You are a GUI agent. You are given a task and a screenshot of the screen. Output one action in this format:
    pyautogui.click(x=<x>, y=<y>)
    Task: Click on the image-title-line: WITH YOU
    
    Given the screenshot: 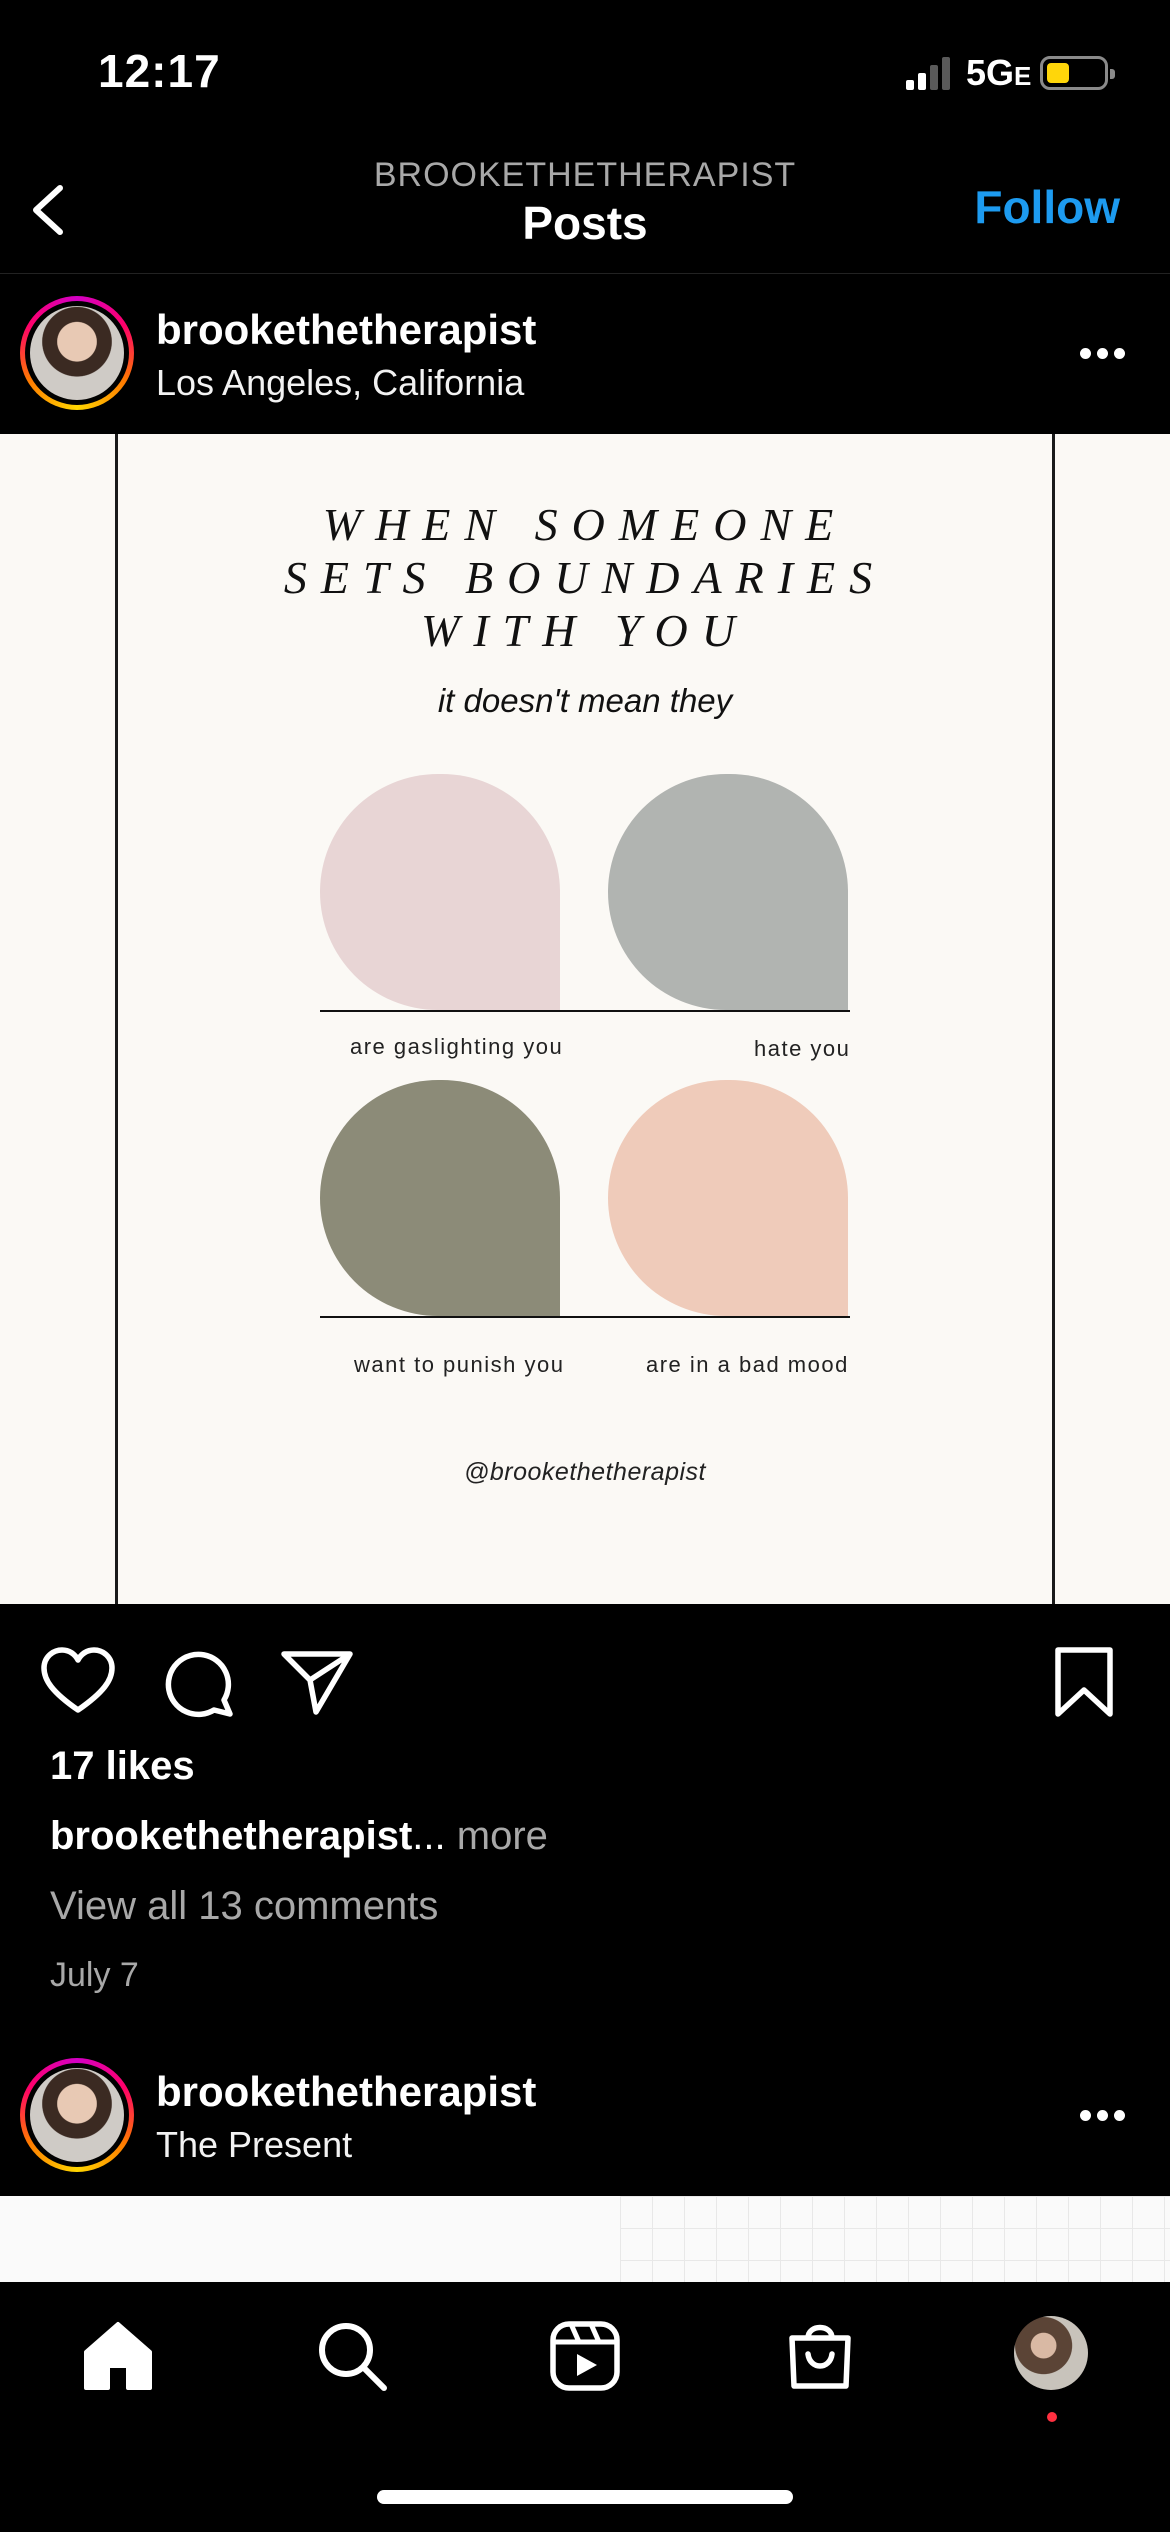 What is the action you would take?
    pyautogui.click(x=585, y=630)
    